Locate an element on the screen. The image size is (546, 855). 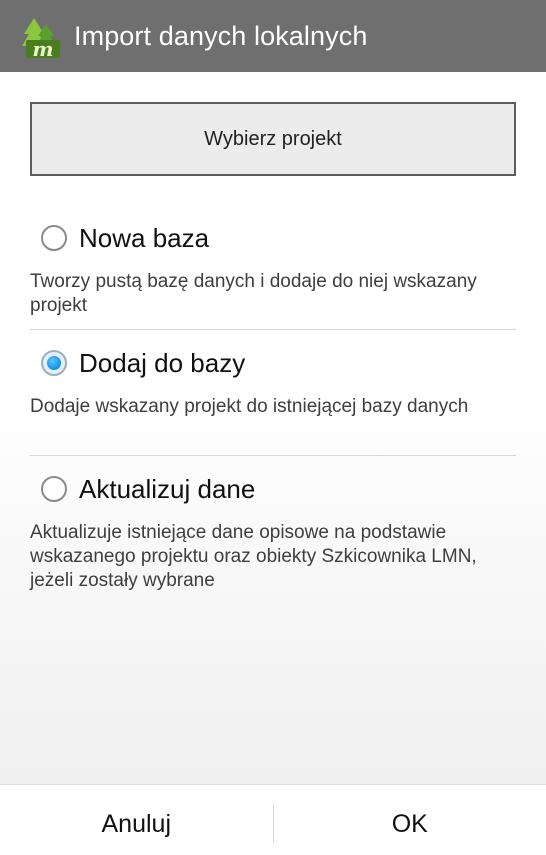
dialog-button-bar: Anuluj OK is located at coordinates (273, 819).